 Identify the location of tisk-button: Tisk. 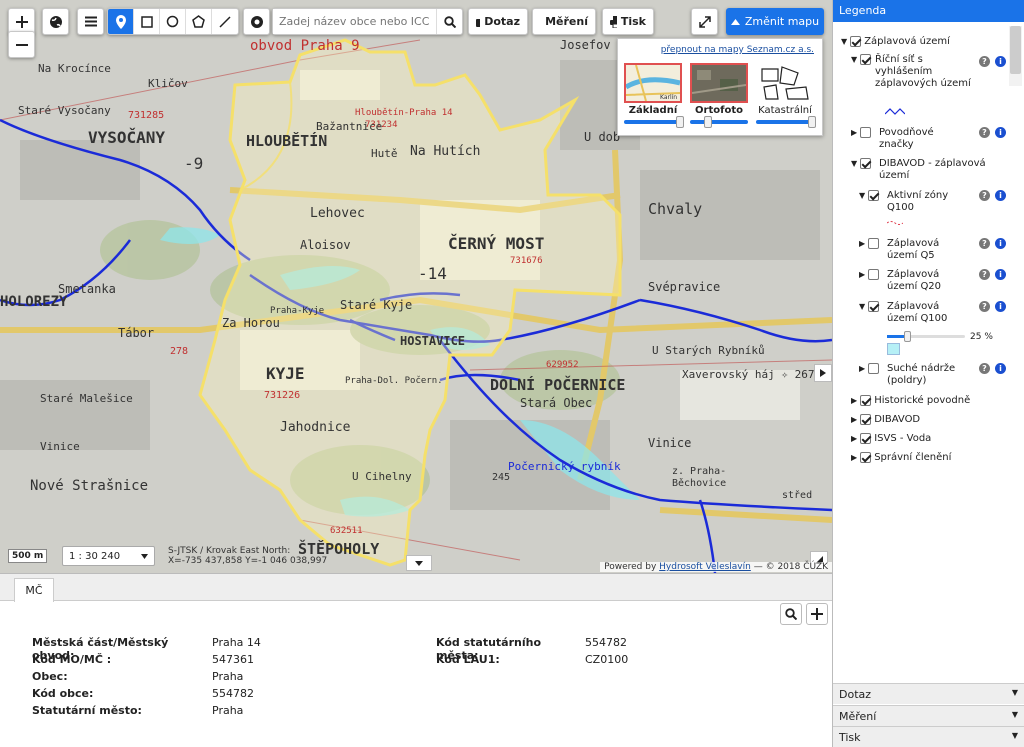
(628, 21).